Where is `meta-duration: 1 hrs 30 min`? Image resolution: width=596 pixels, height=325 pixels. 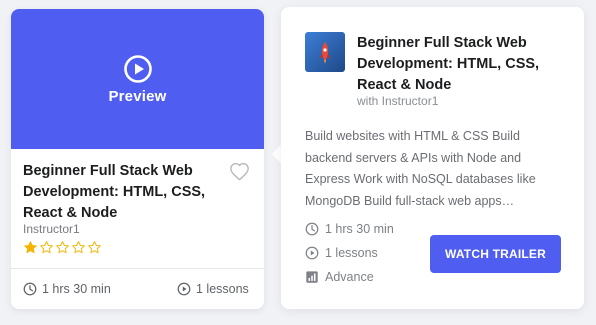 meta-duration: 1 hrs 30 min is located at coordinates (349, 229).